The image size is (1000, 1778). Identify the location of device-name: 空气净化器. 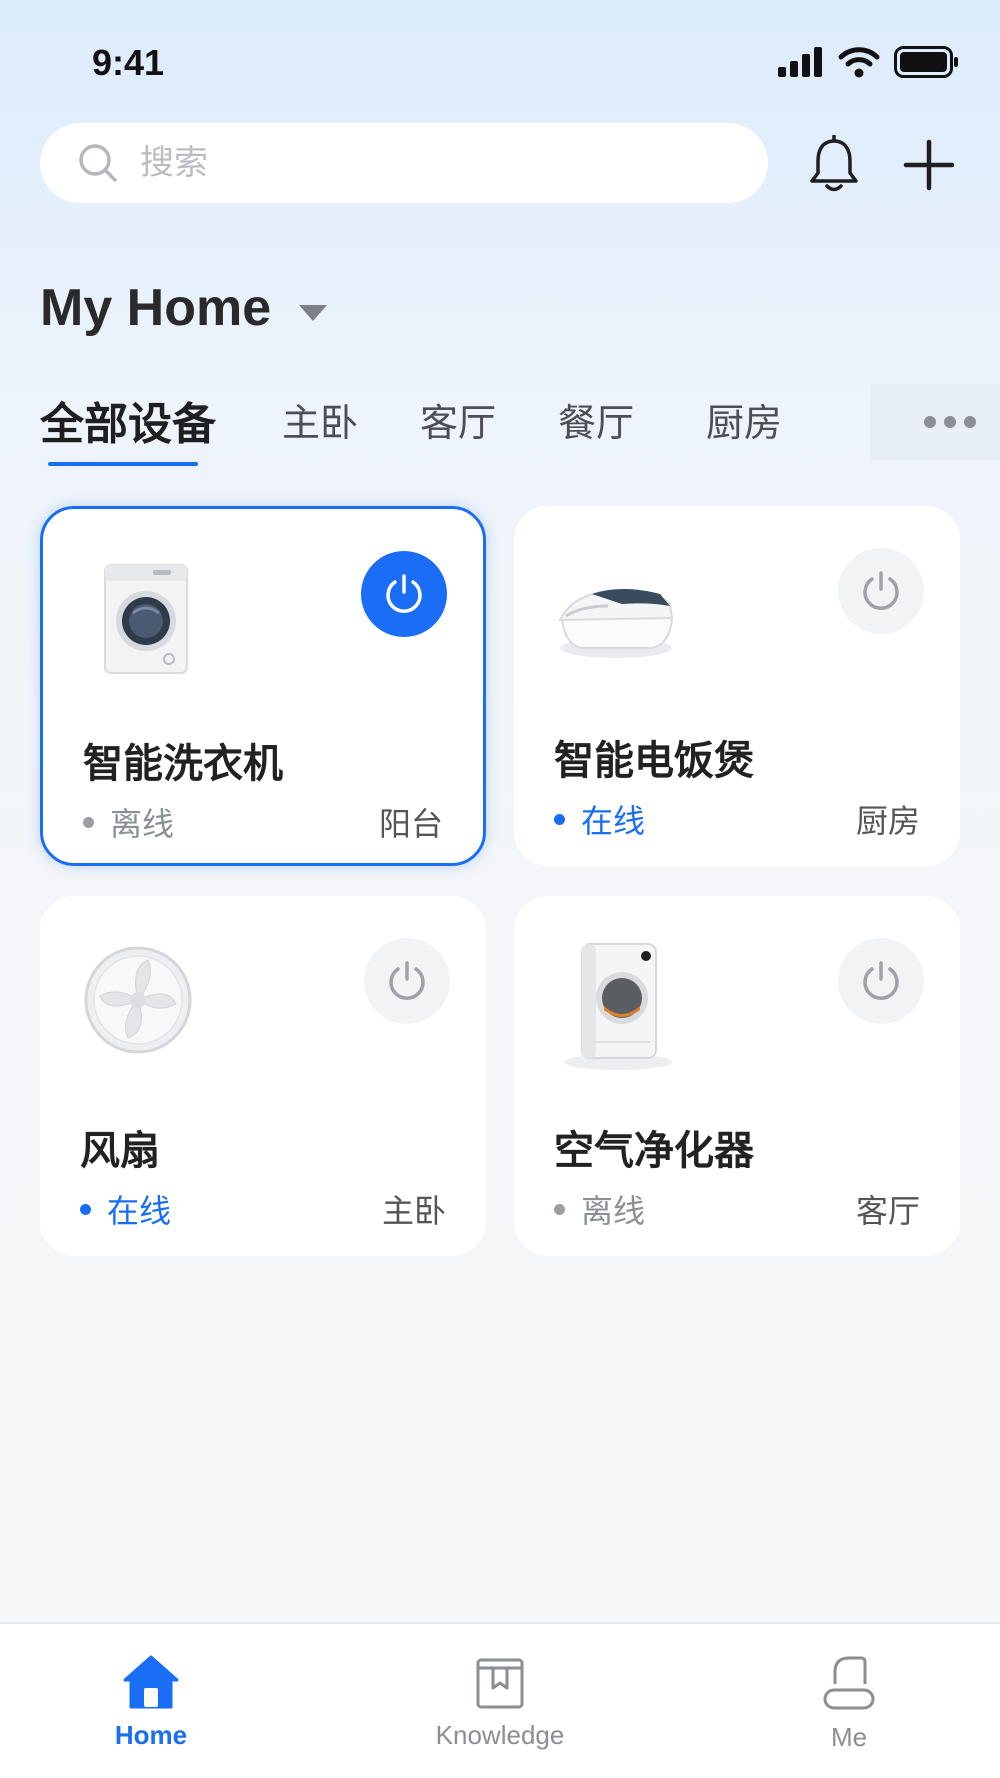
(654, 1151).